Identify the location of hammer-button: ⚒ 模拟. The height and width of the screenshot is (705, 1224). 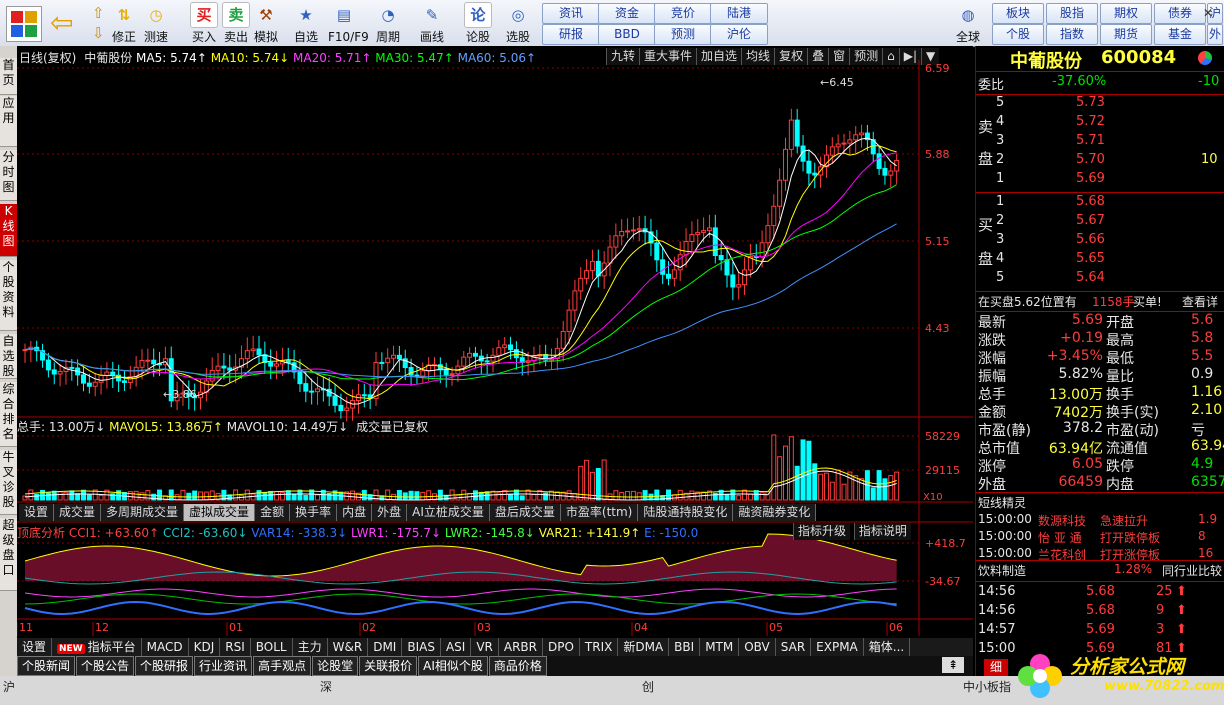
(266, 23).